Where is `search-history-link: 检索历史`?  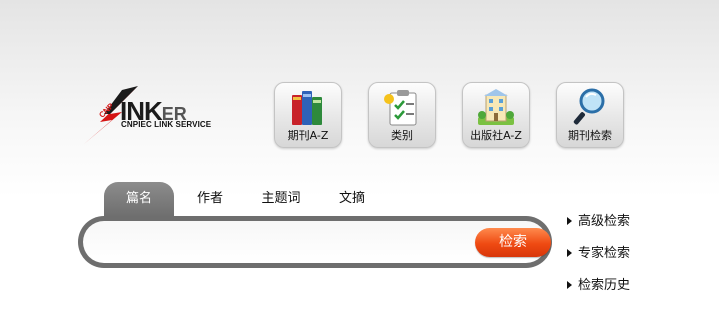
search-history-link: 检索历史 is located at coordinates (598, 283).